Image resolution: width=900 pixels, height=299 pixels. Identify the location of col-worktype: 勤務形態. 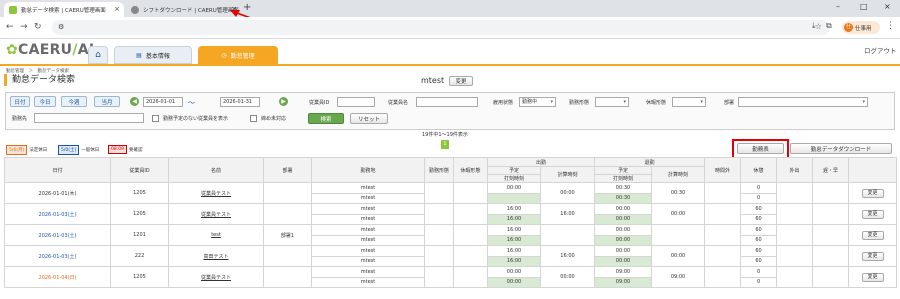
(439, 170).